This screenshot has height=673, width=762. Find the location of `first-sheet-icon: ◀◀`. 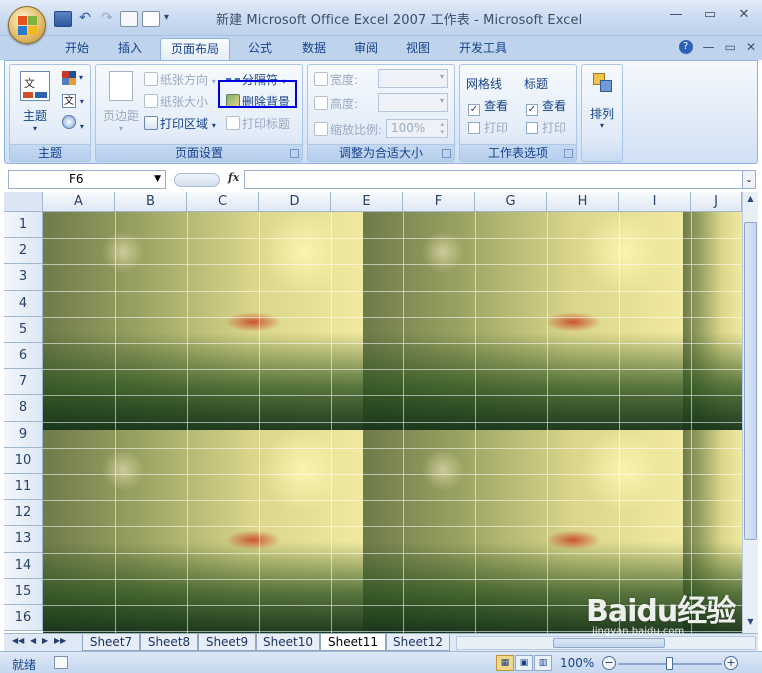

first-sheet-icon: ◀◀ is located at coordinates (18, 640).